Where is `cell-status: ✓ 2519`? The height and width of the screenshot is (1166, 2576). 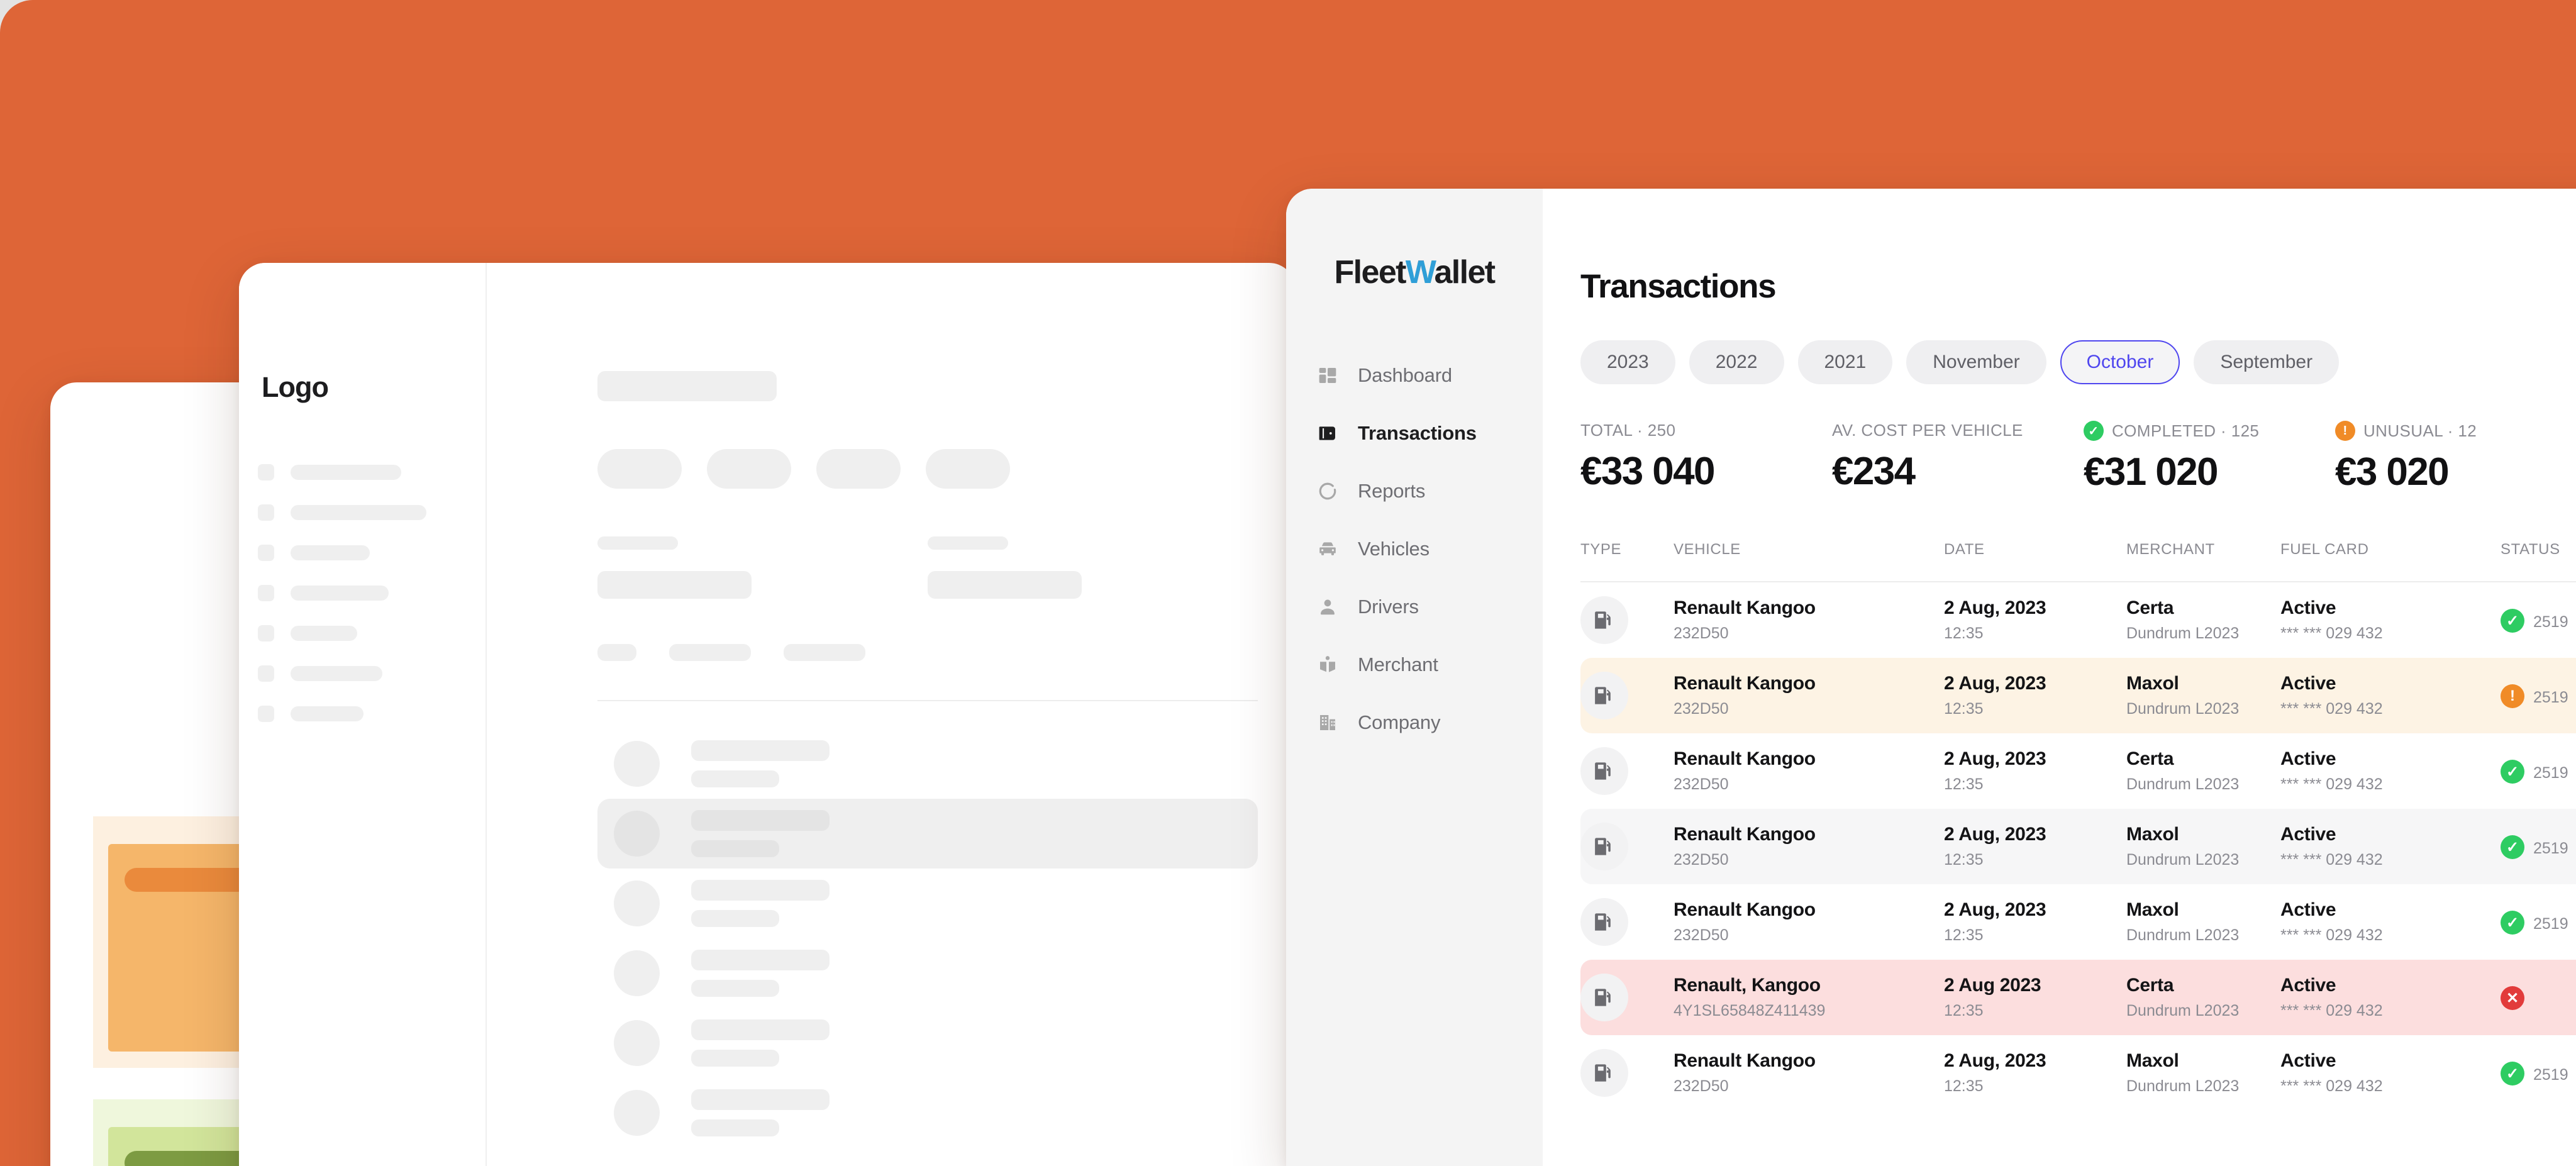 cell-status: ✓ 2519 is located at coordinates (2538, 771).